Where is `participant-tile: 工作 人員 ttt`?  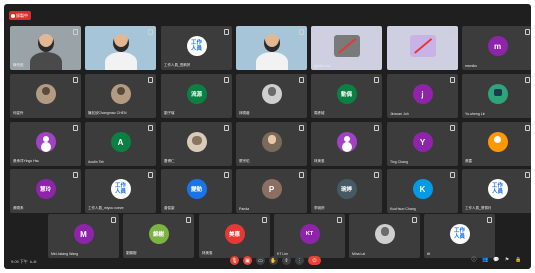
participant-tile: 工作 人員 ttt is located at coordinates (459, 236).